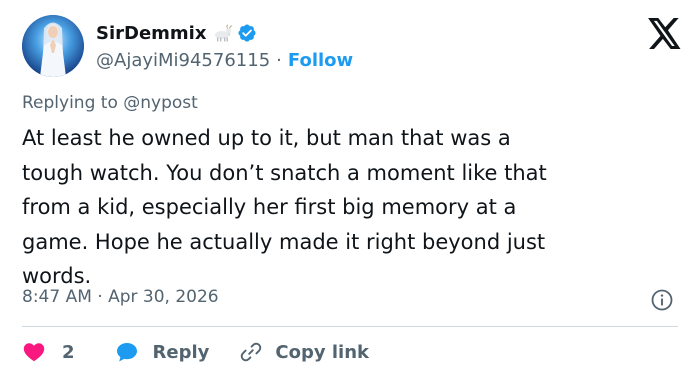  What do you see at coordinates (322, 352) in the screenshot?
I see `copy-link-label: Copy link` at bounding box center [322, 352].